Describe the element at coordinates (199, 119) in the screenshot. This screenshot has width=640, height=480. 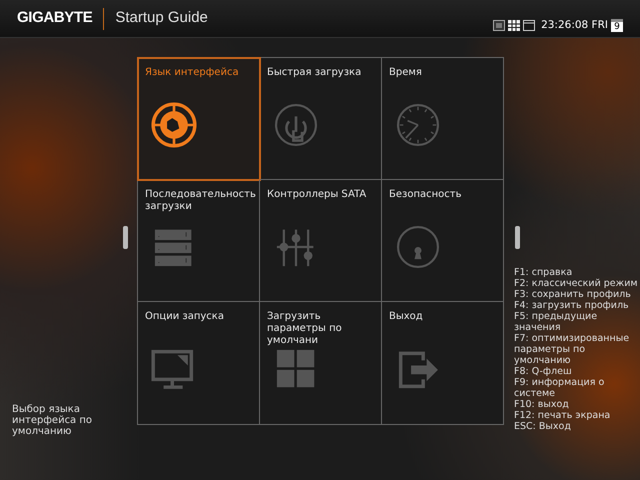
I see `menu-tile: Язык интерфейса` at that location.